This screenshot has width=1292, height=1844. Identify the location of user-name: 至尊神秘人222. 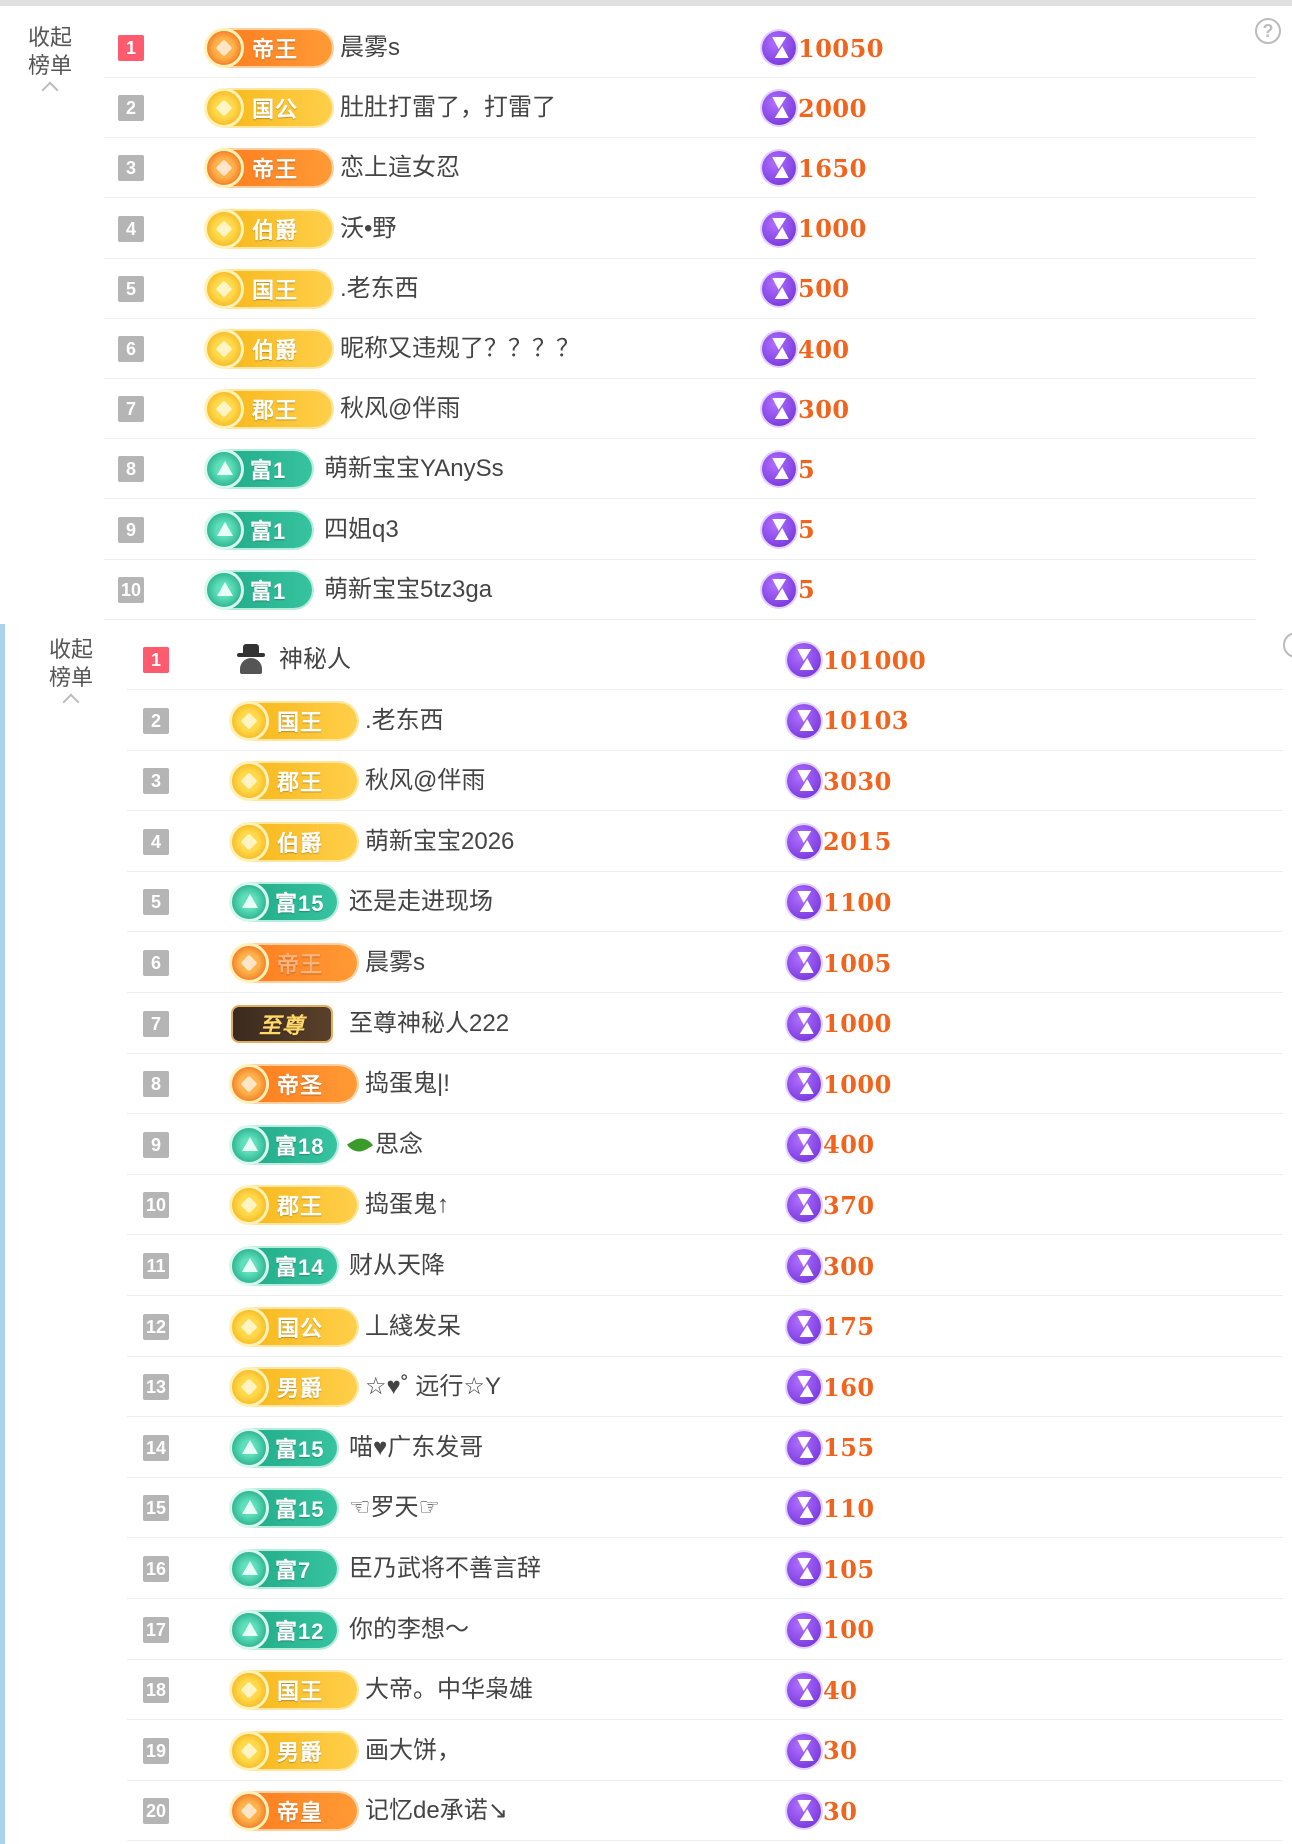
(429, 1024).